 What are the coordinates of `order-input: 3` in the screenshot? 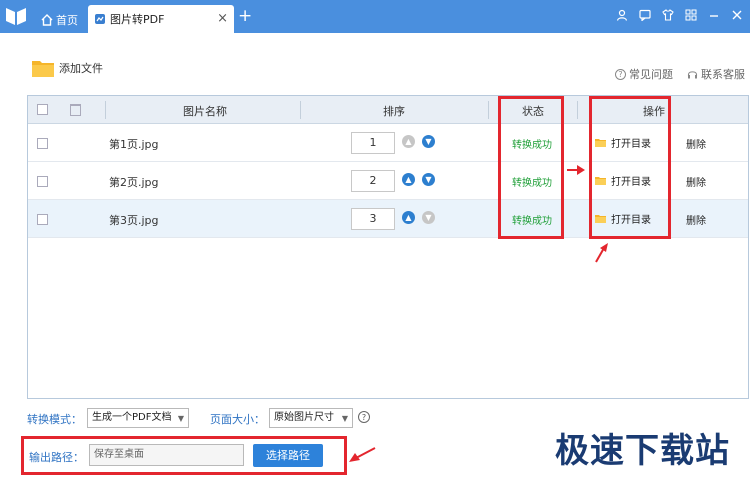 It's located at (373, 219).